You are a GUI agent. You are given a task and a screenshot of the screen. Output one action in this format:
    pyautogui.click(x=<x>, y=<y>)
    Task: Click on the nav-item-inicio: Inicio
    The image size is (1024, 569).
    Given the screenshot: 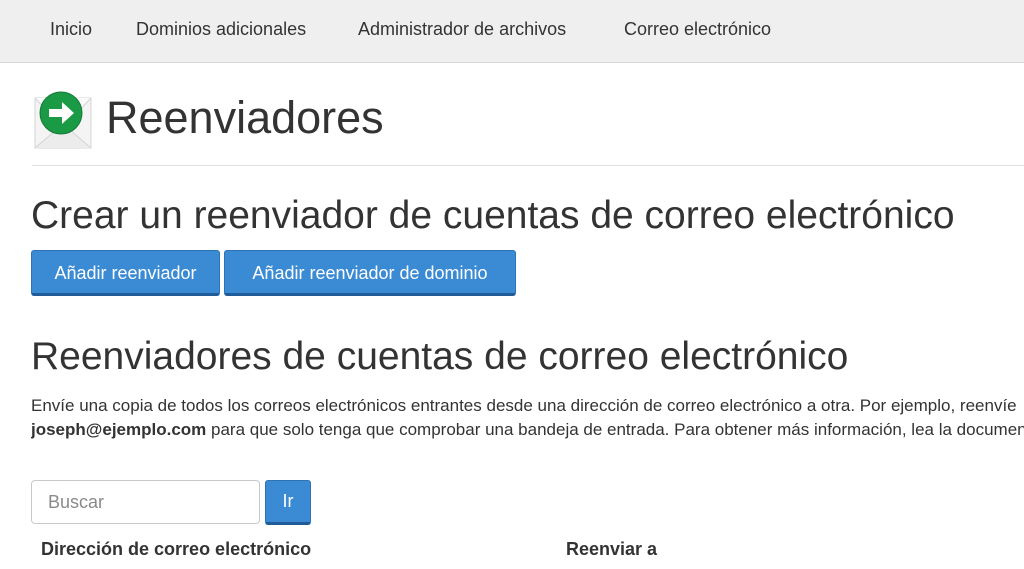 What is the action you would take?
    pyautogui.click(x=71, y=29)
    